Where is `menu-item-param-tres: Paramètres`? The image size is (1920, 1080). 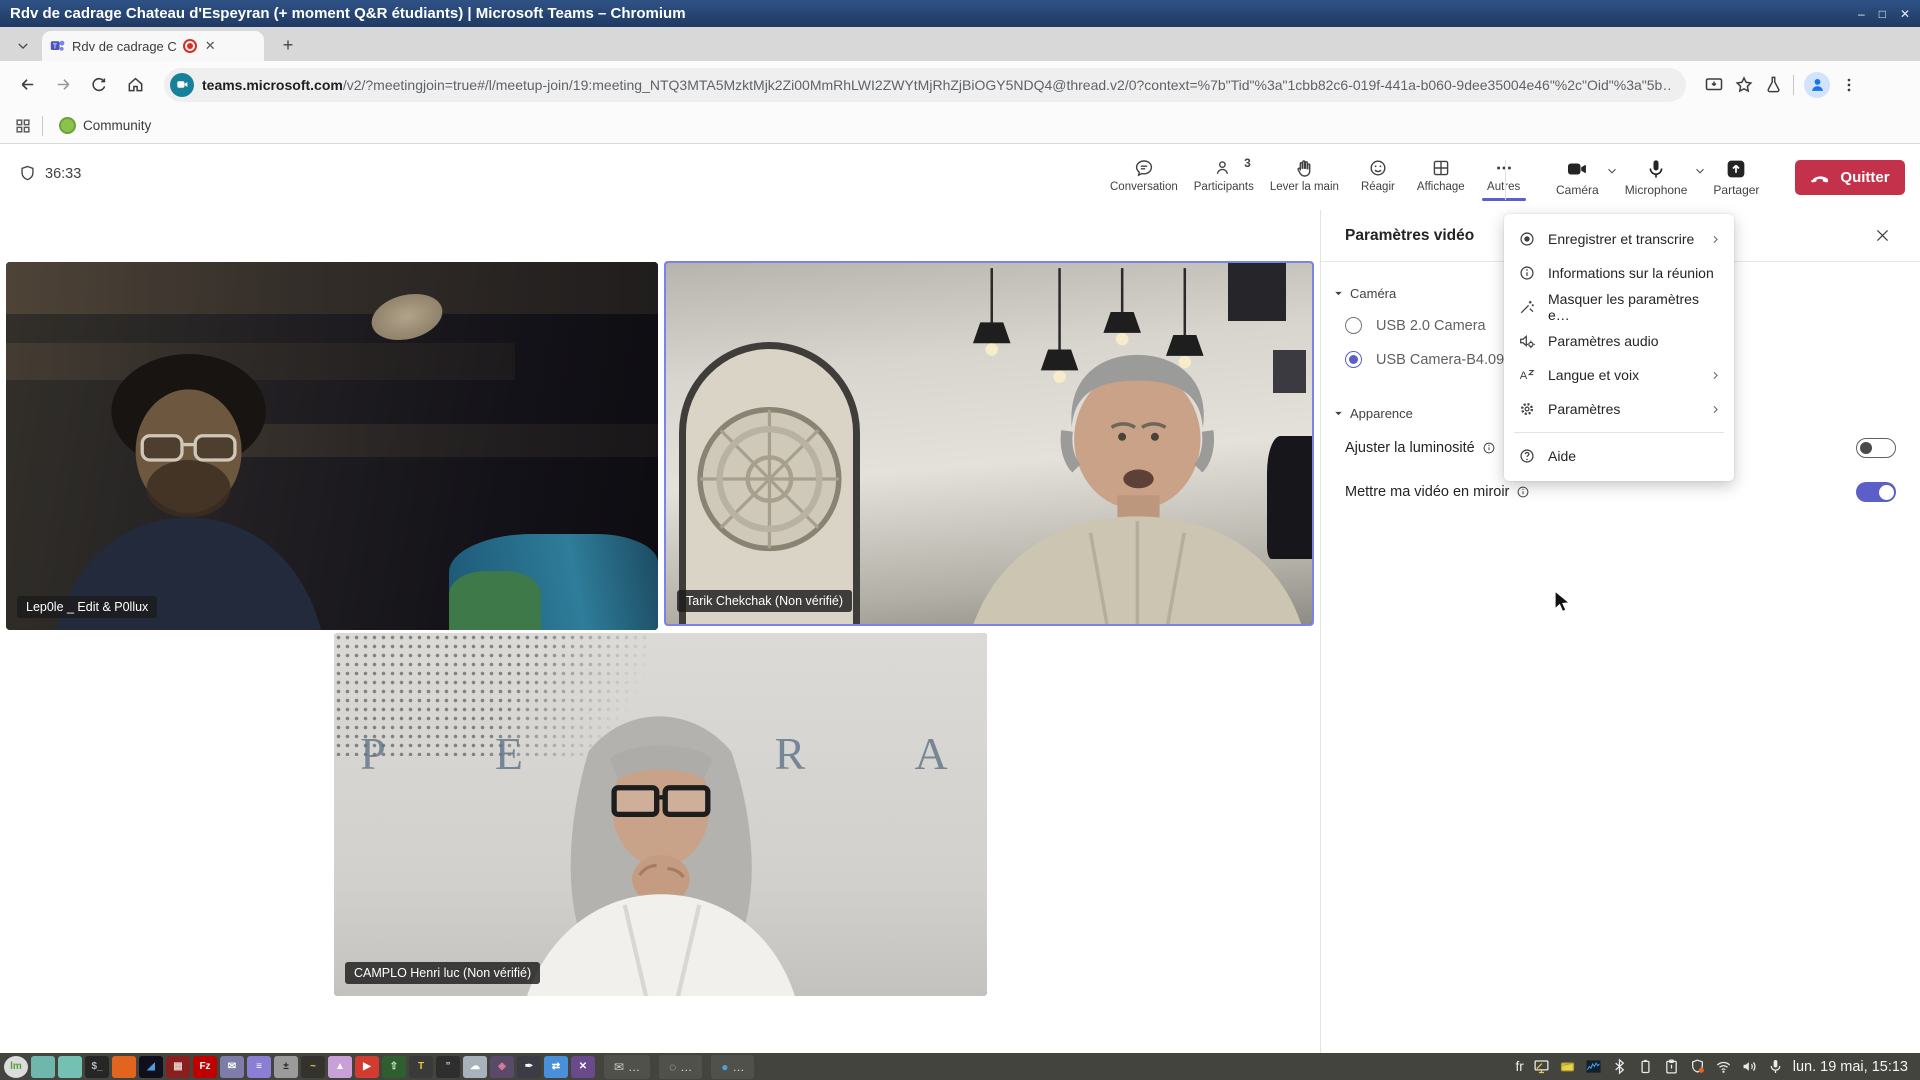
menu-item-param-tres: Paramètres is located at coordinates (1619, 409).